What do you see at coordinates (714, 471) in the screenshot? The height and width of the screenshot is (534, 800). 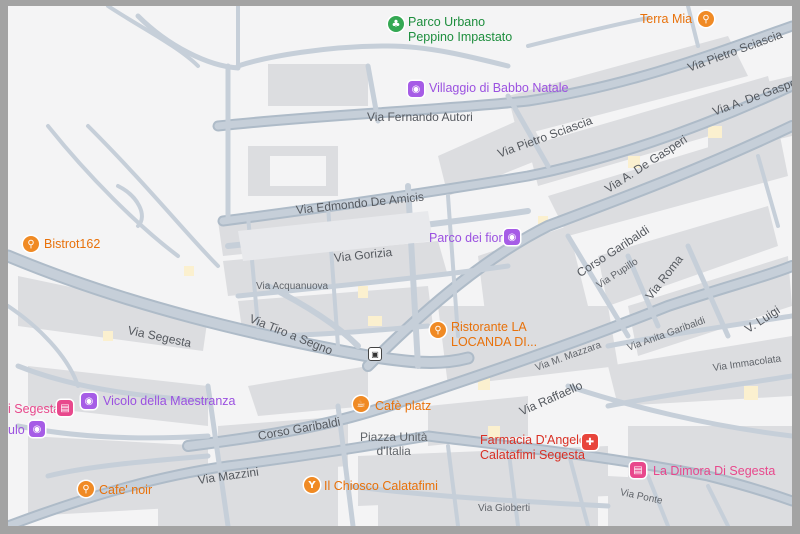 I see `poi-dimora-segesta: La Dimora Di Segesta` at bounding box center [714, 471].